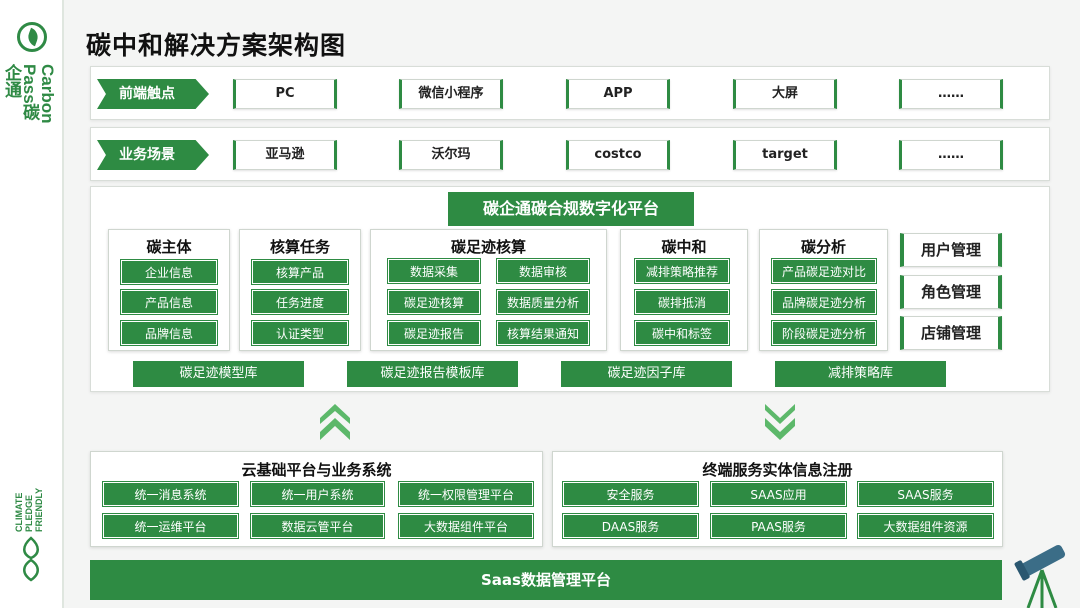 The height and width of the screenshot is (608, 1080). What do you see at coordinates (543, 271) in the screenshot?
I see `module-item: 数据审核` at bounding box center [543, 271].